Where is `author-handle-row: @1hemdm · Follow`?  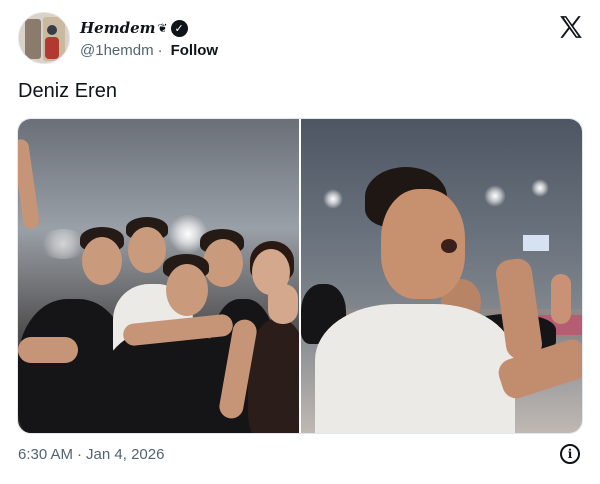 author-handle-row: @1hemdm · Follow is located at coordinates (149, 50).